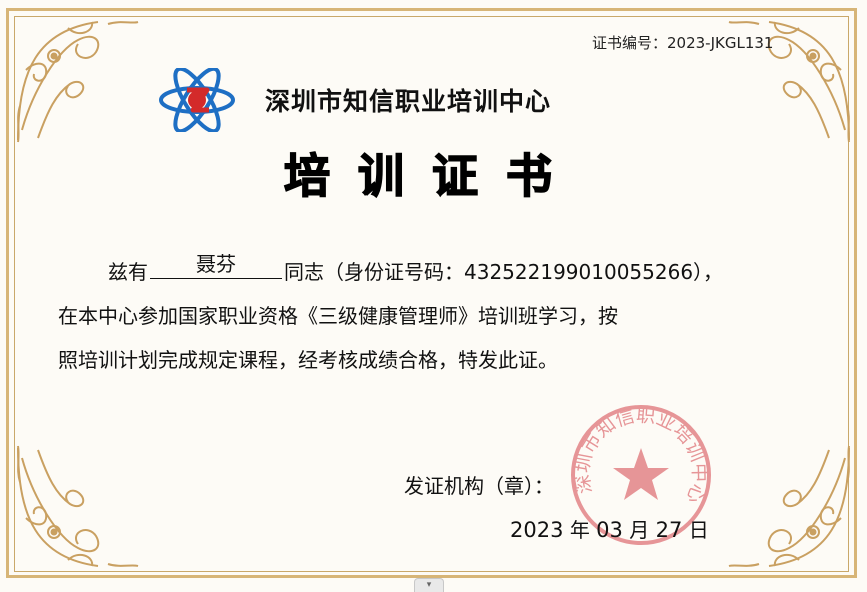 Image resolution: width=867 pixels, height=592 pixels. What do you see at coordinates (579, 272) in the screenshot?
I see `id-number: 432522199010055266` at bounding box center [579, 272].